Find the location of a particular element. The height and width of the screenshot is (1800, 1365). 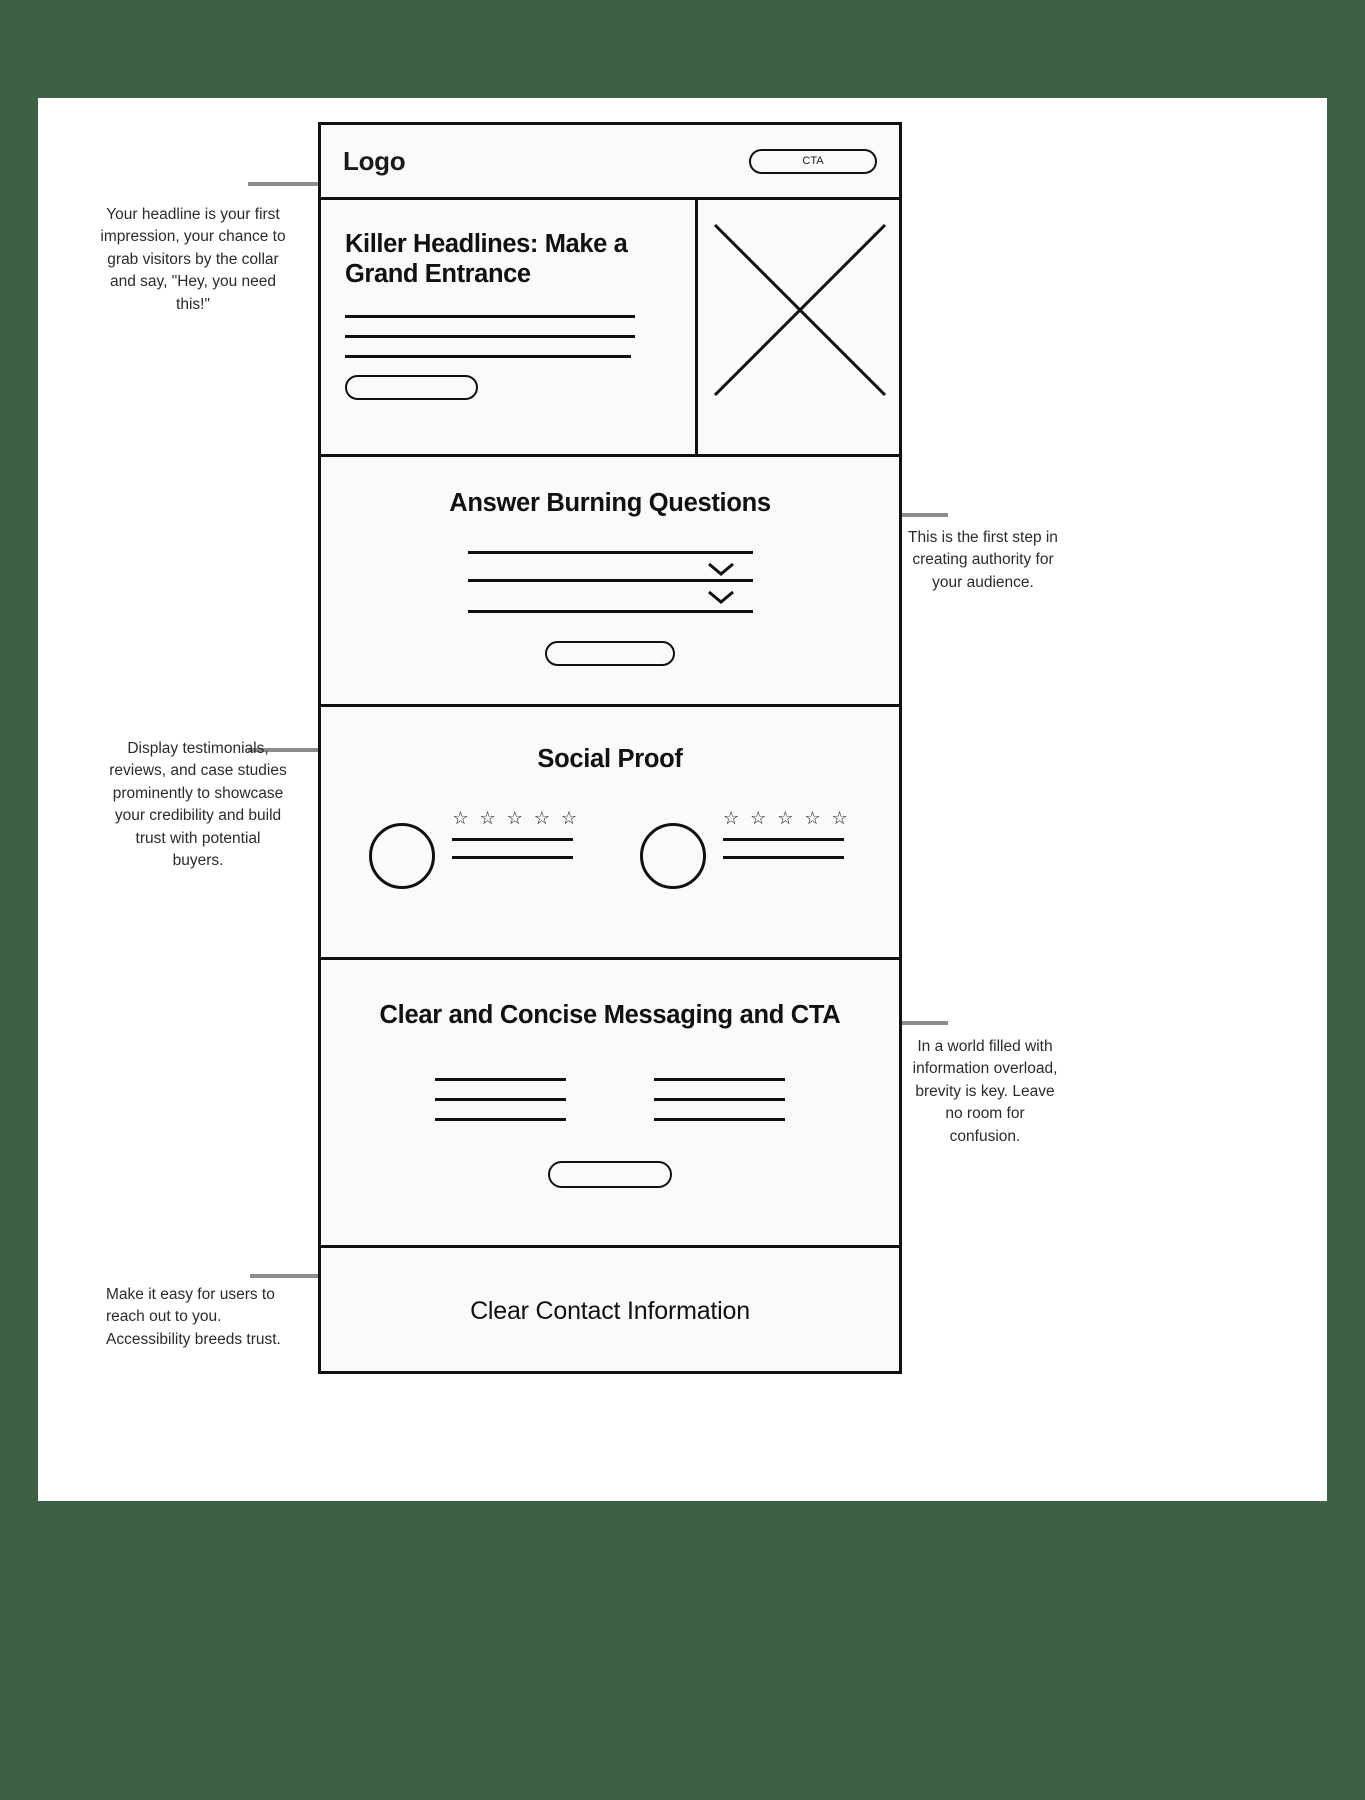

hero-section: Killer Headlines: Make a Grand Entrance is located at coordinates (610, 328).